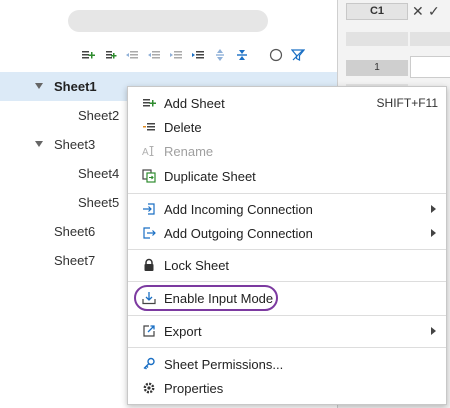 The width and height of the screenshot is (450, 408). I want to click on outdent-left-icon, so click(154, 55).